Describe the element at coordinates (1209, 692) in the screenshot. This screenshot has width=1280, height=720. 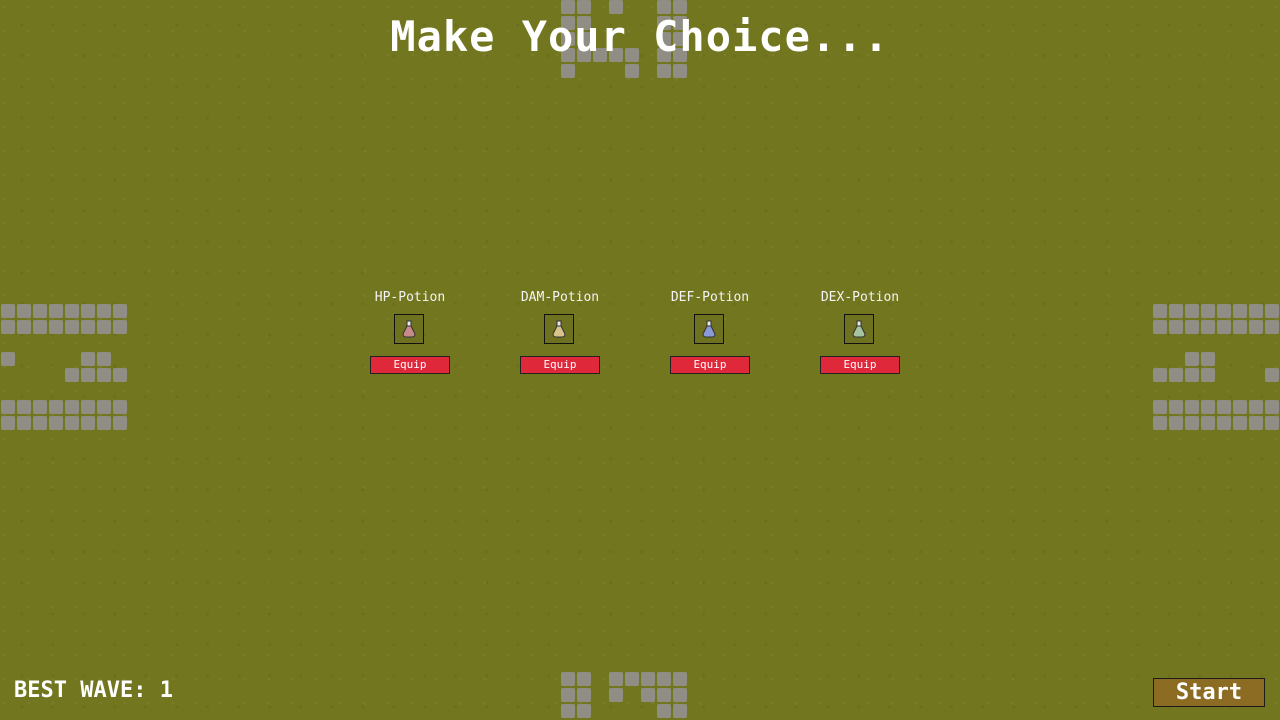
I see `start-button: Start` at that location.